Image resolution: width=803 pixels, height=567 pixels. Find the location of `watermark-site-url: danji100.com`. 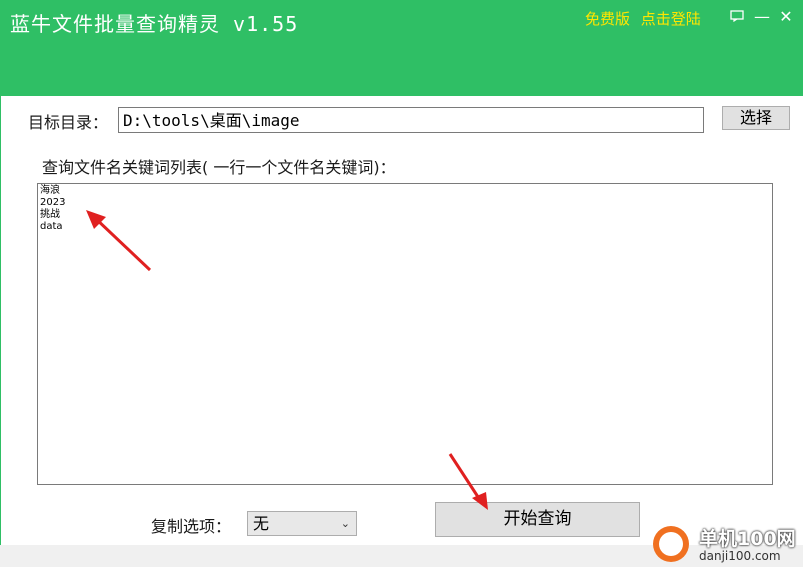

watermark-site-url: danji100.com is located at coordinates (740, 556).